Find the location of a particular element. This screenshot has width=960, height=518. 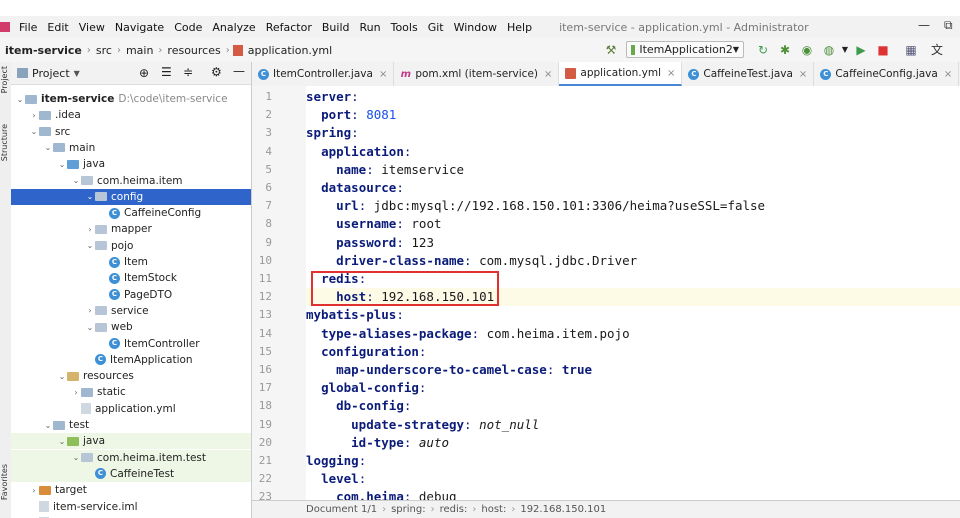

tree-item: ⌄ main is located at coordinates (131, 148).